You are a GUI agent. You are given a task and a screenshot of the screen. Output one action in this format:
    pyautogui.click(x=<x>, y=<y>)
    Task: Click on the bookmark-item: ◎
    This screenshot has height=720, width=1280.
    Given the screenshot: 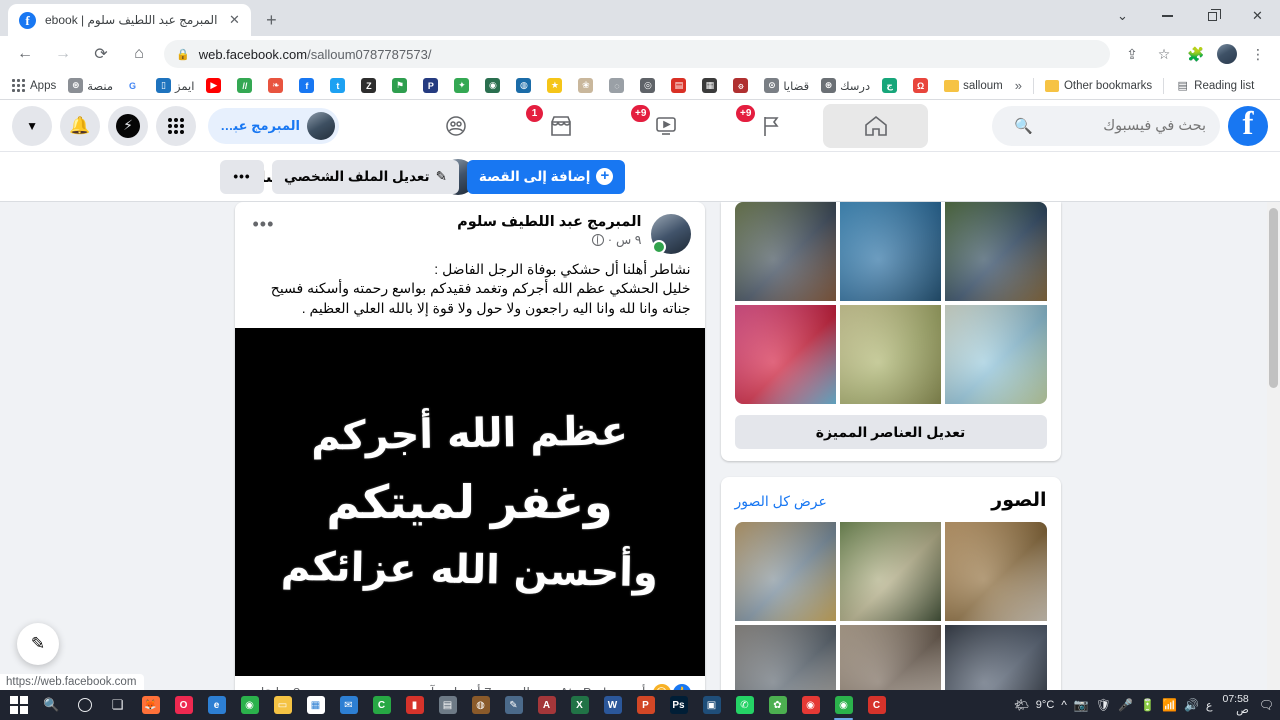 What is the action you would take?
    pyautogui.click(x=649, y=85)
    